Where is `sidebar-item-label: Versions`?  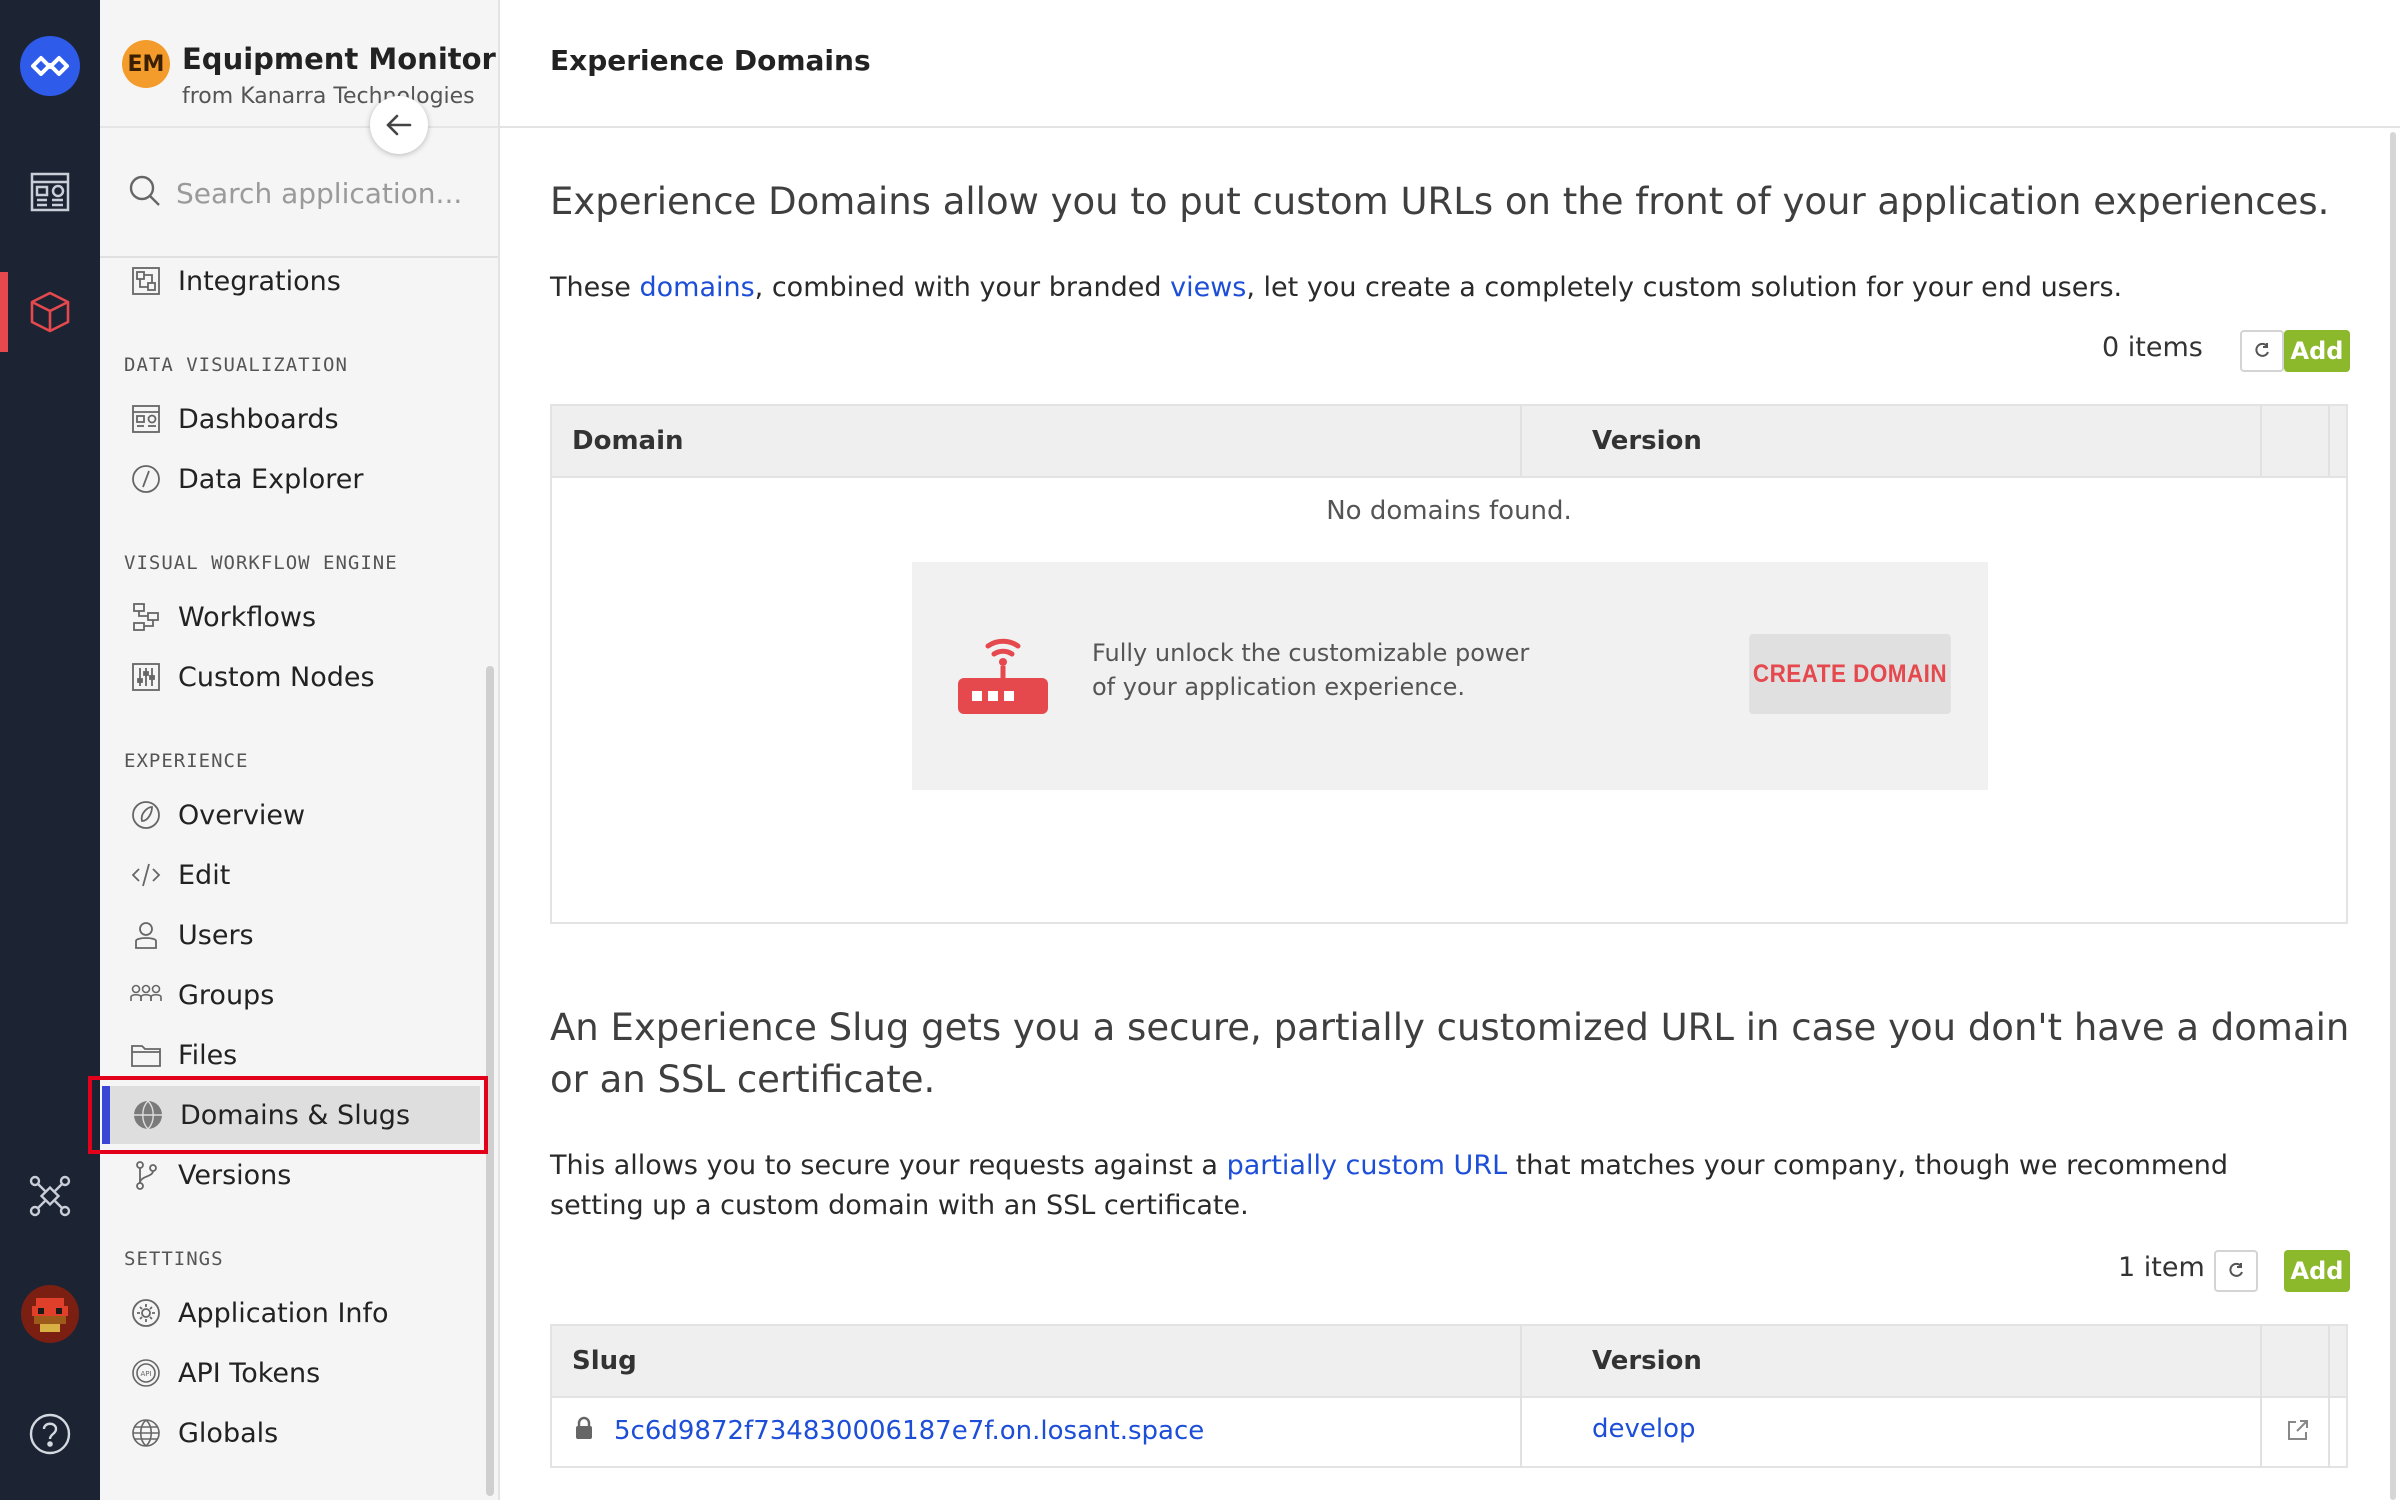 sidebar-item-label: Versions is located at coordinates (235, 1175).